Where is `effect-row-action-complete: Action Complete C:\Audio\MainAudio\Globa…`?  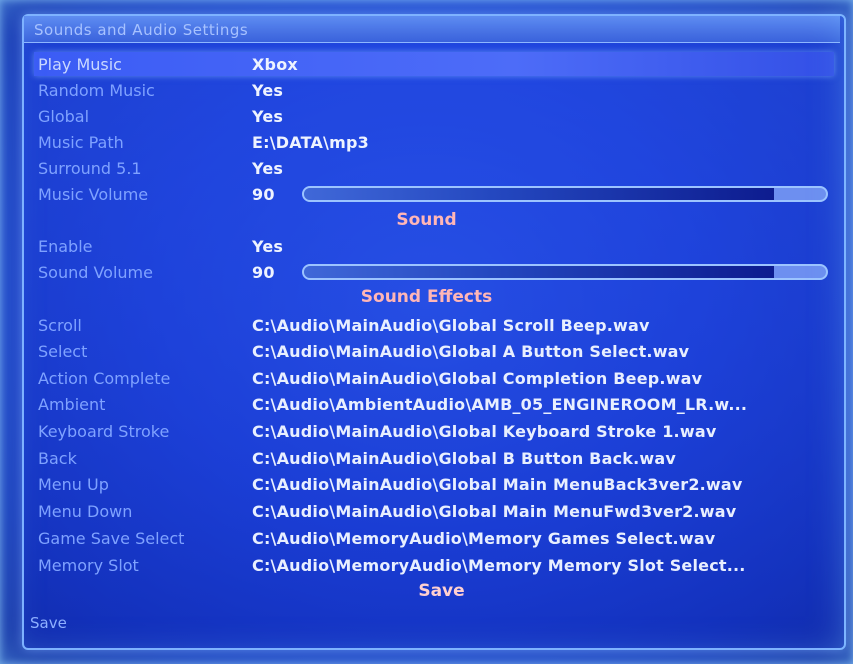 effect-row-action-complete: Action Complete C:\Audio\MainAudio\Globa… is located at coordinates (434, 378).